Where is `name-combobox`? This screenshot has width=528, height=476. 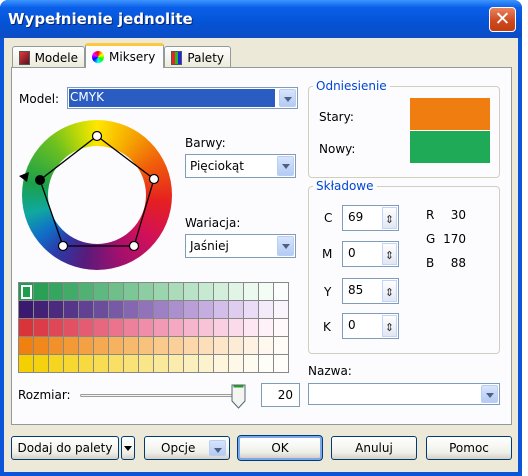 name-combobox is located at coordinates (404, 394).